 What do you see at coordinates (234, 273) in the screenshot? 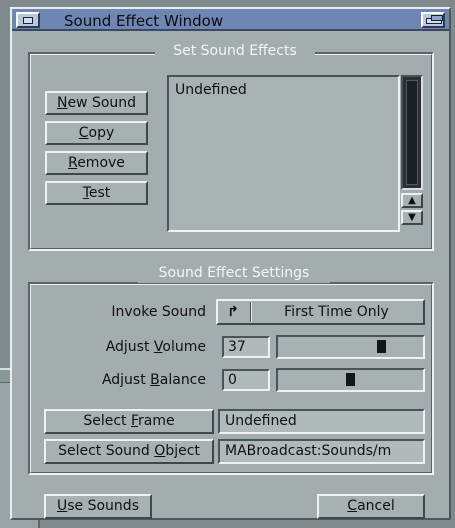
I see `sound-effect-settings-title: Sound Effect Settings` at bounding box center [234, 273].